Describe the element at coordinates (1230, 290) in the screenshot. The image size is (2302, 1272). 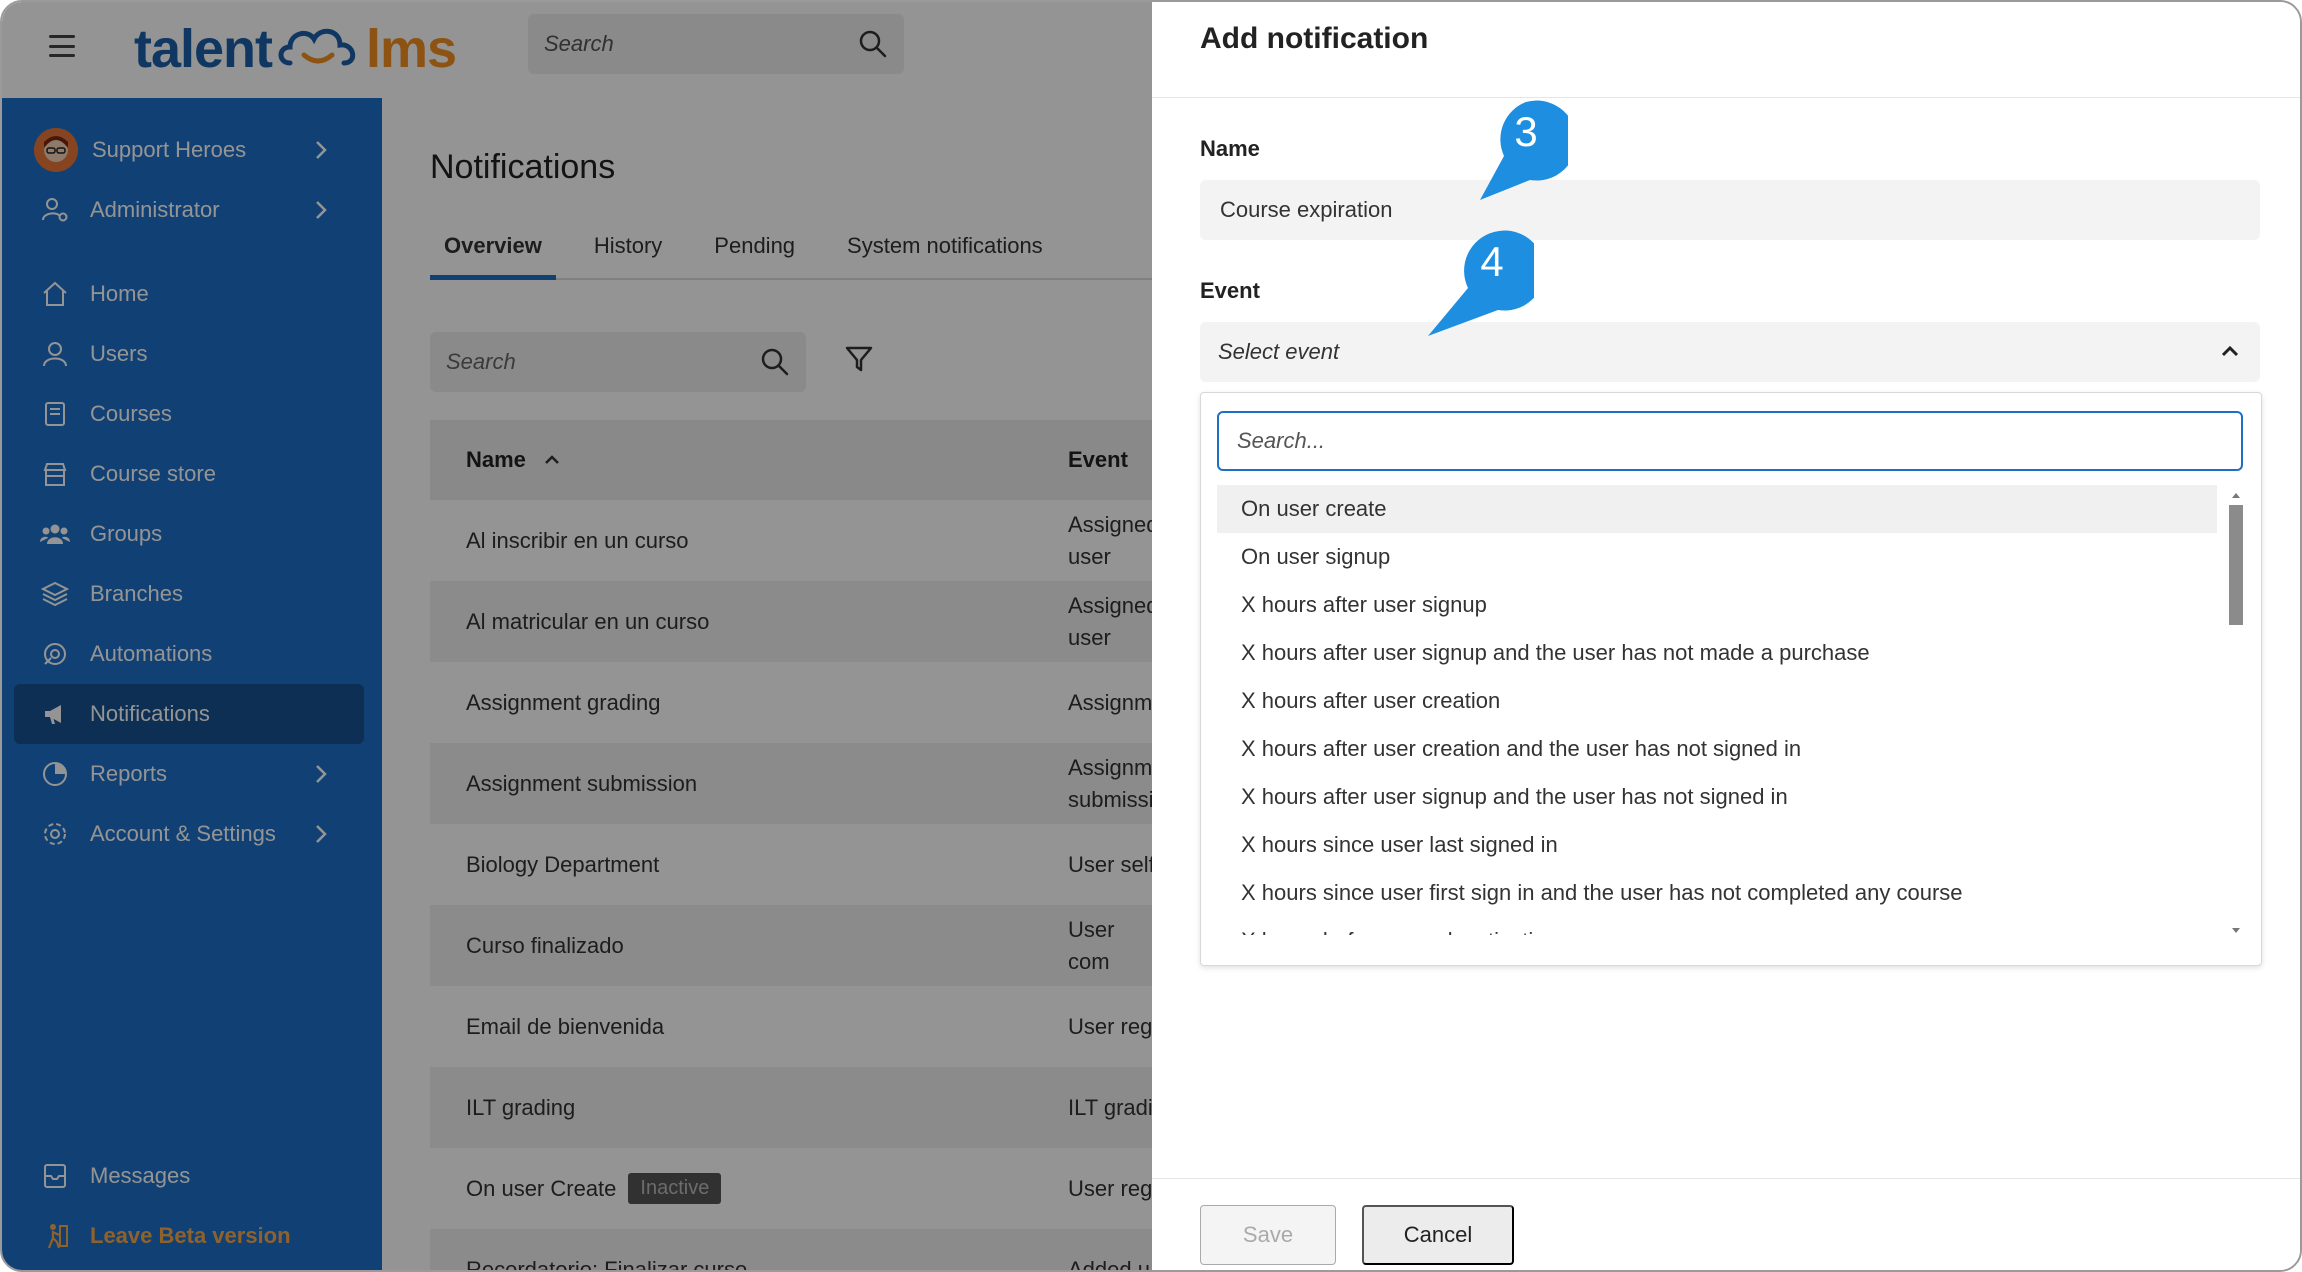
I see `event-label: Event` at that location.